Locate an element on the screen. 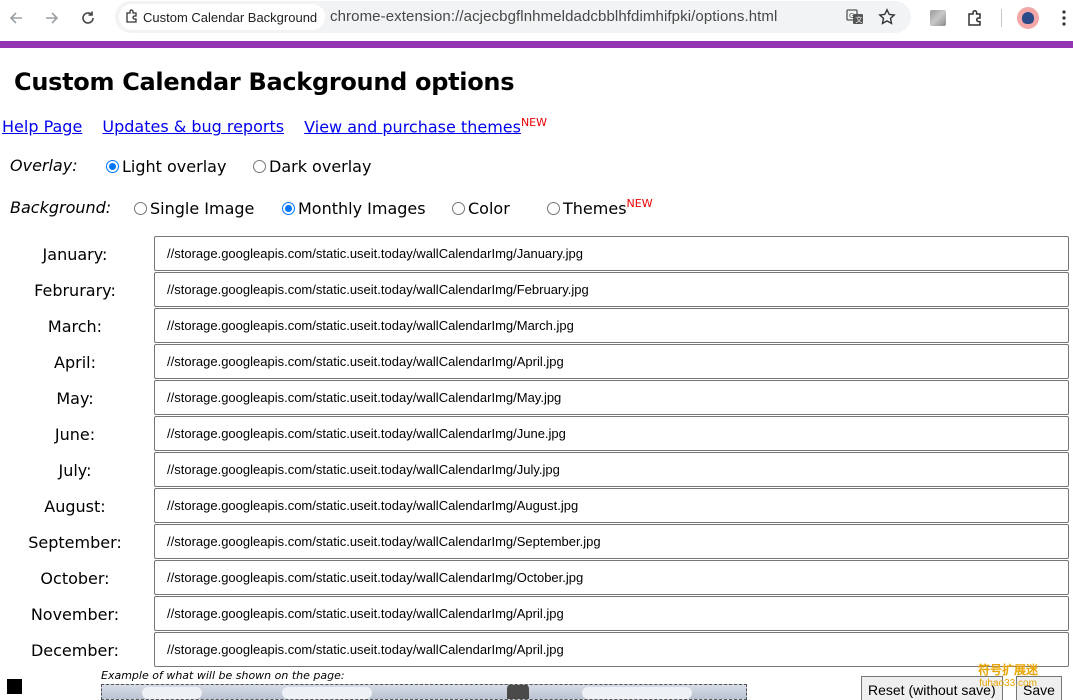  monthly-images-label: Monthly Images is located at coordinates (362, 208).